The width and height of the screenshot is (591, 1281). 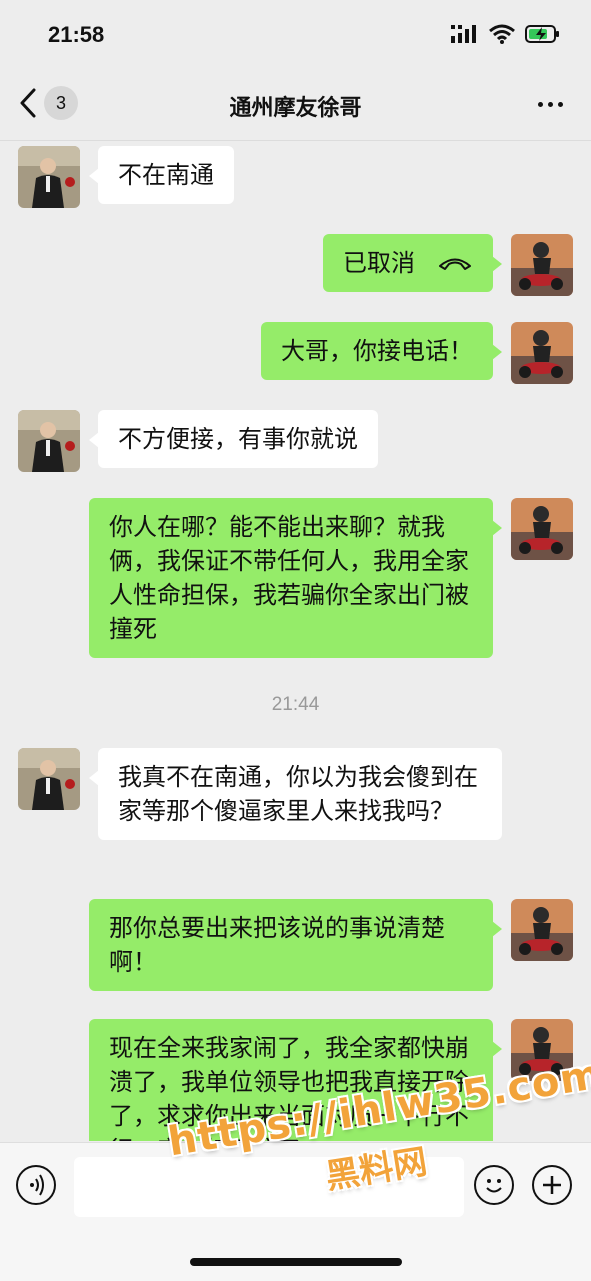 What do you see at coordinates (233, 439) in the screenshot?
I see `message-bubble: 不方便接，有事你就说` at bounding box center [233, 439].